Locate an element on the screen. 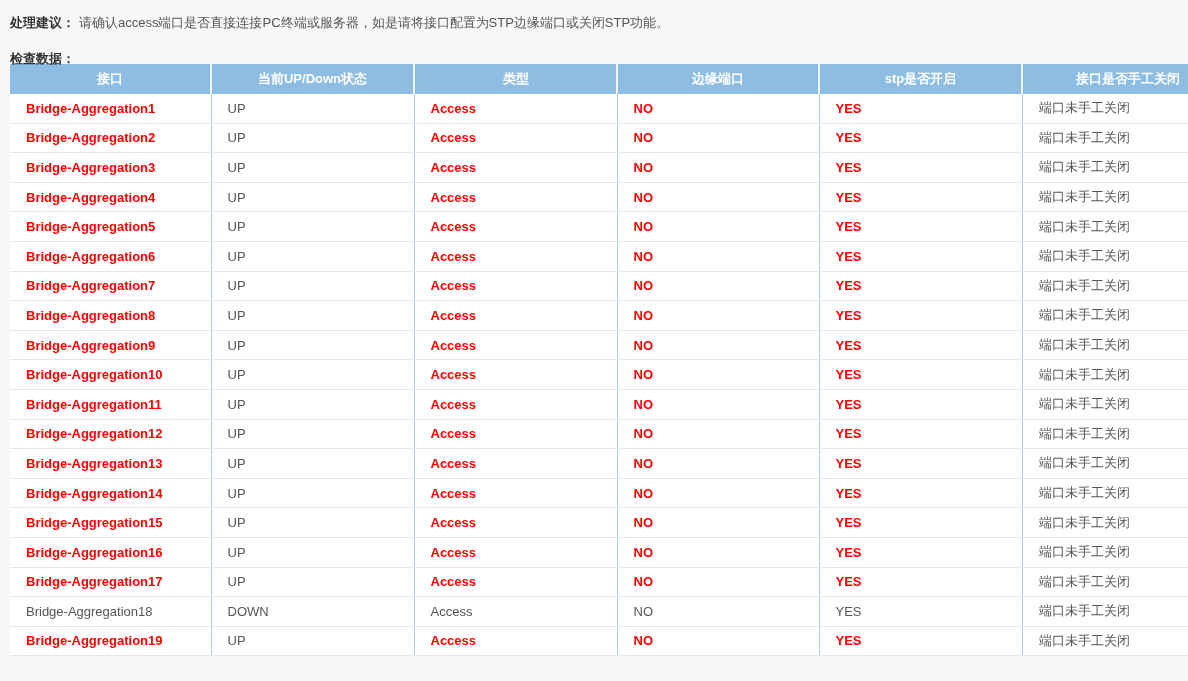 This screenshot has height=681, width=1188. table-cell: Bridge-Aggregation1 is located at coordinates (110, 109).